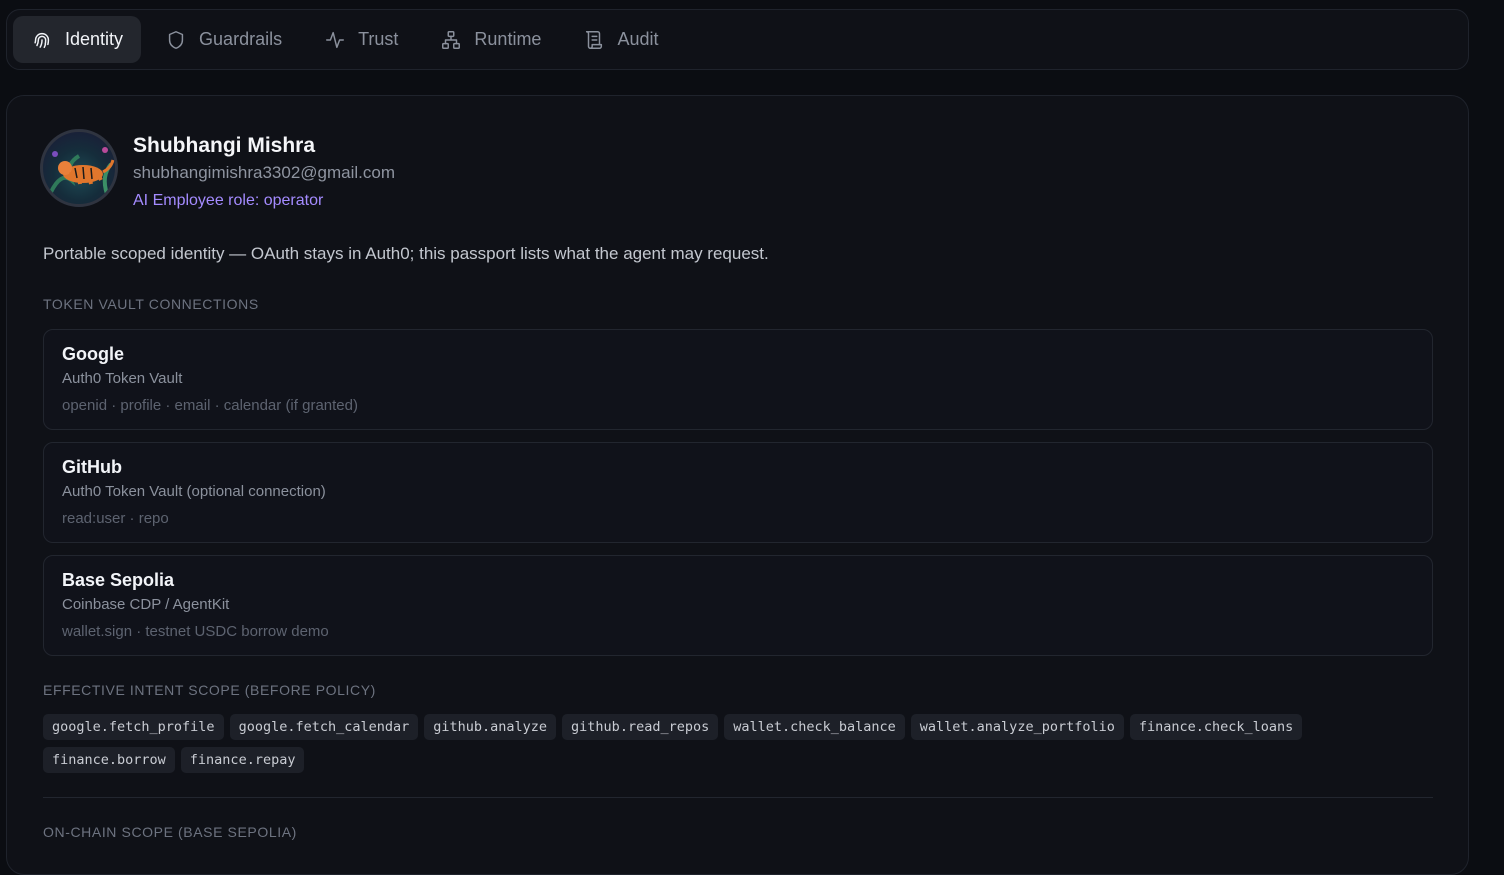 Image resolution: width=1504 pixels, height=875 pixels. I want to click on tab-label: Runtime, so click(508, 39).